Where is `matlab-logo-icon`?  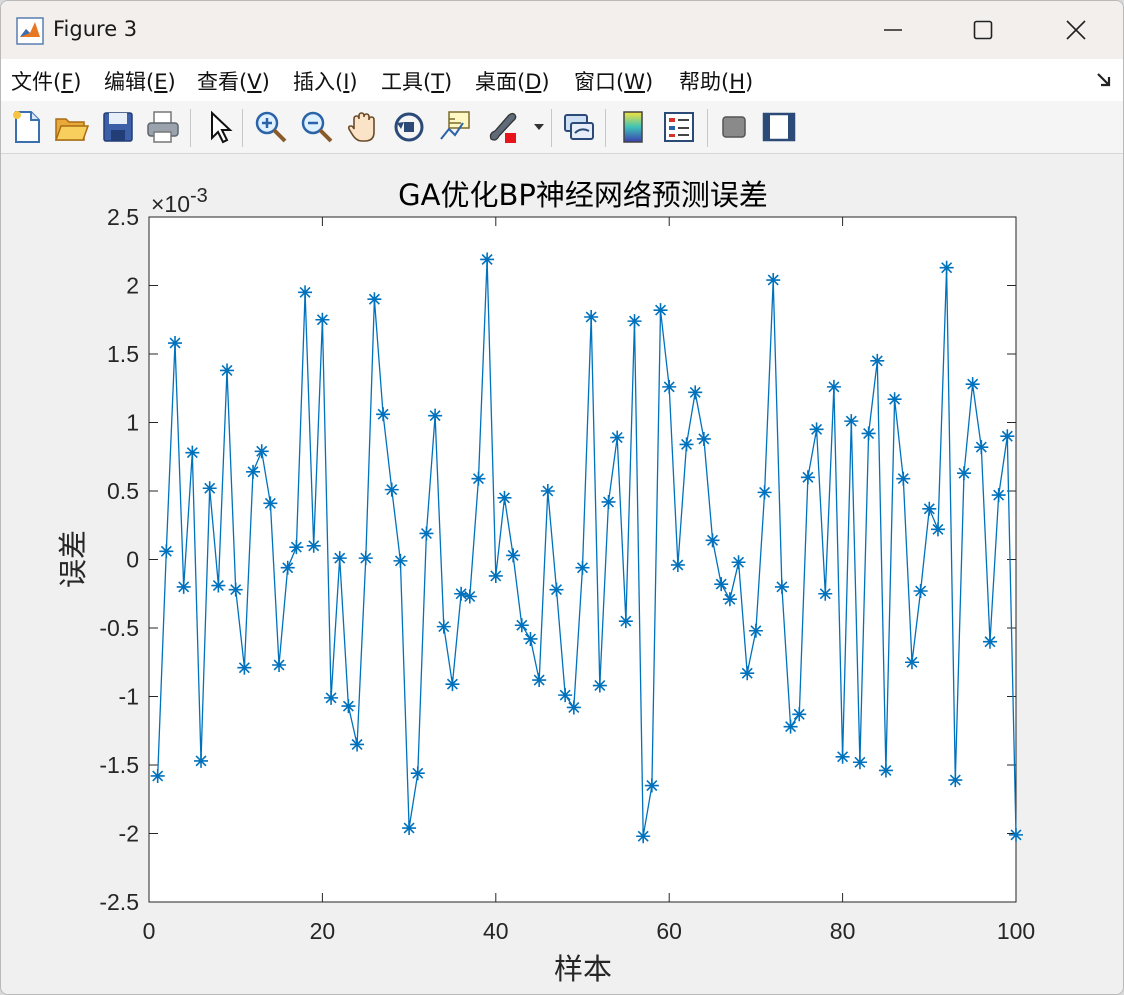 matlab-logo-icon is located at coordinates (30, 31).